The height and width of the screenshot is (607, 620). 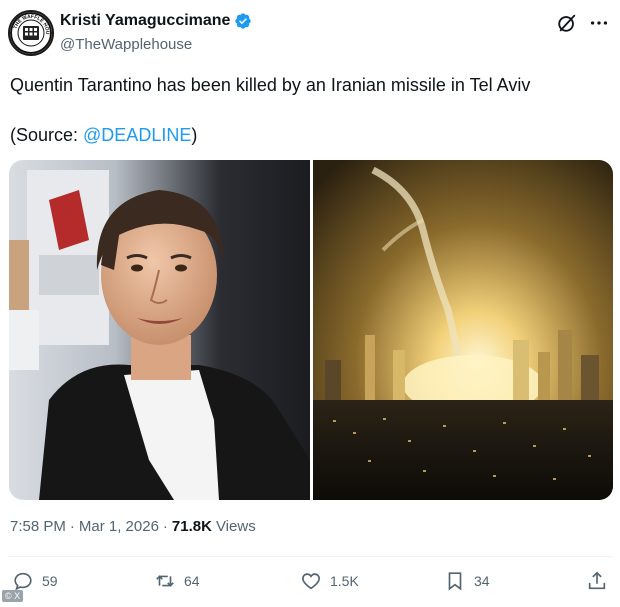 What do you see at coordinates (126, 44) in the screenshot?
I see `author-handle: @TheWapplehouse` at bounding box center [126, 44].